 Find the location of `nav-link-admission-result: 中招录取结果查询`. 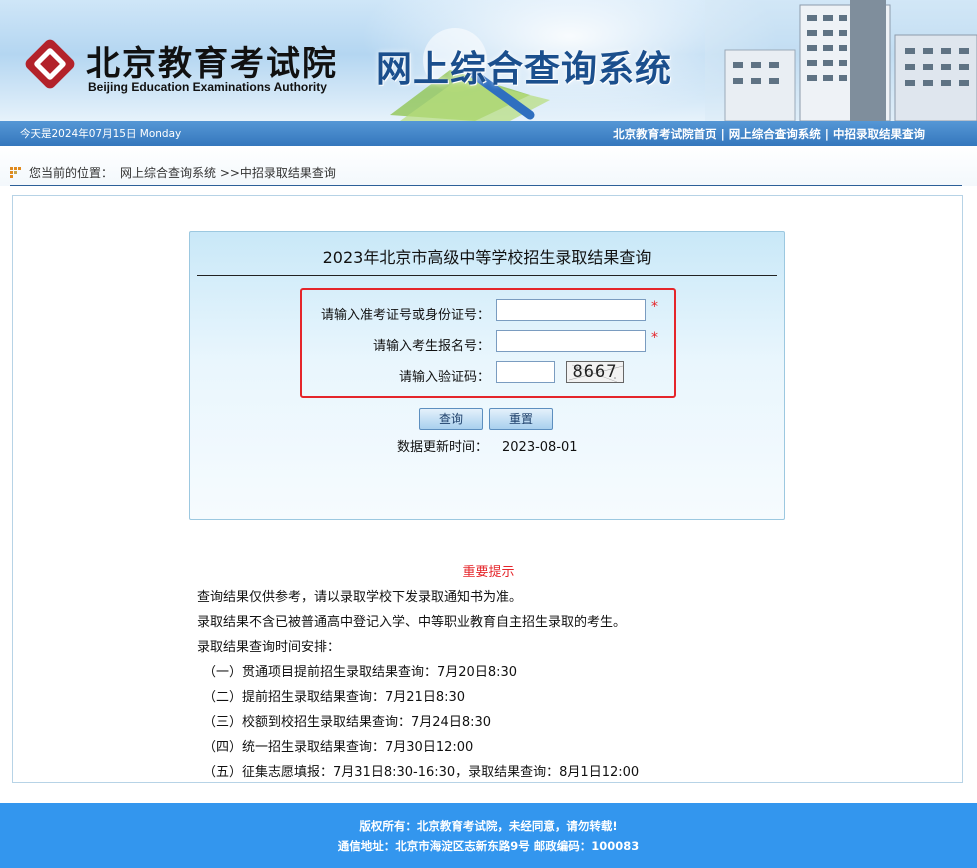

nav-link-admission-result: 中招录取结果查询 is located at coordinates (879, 134).